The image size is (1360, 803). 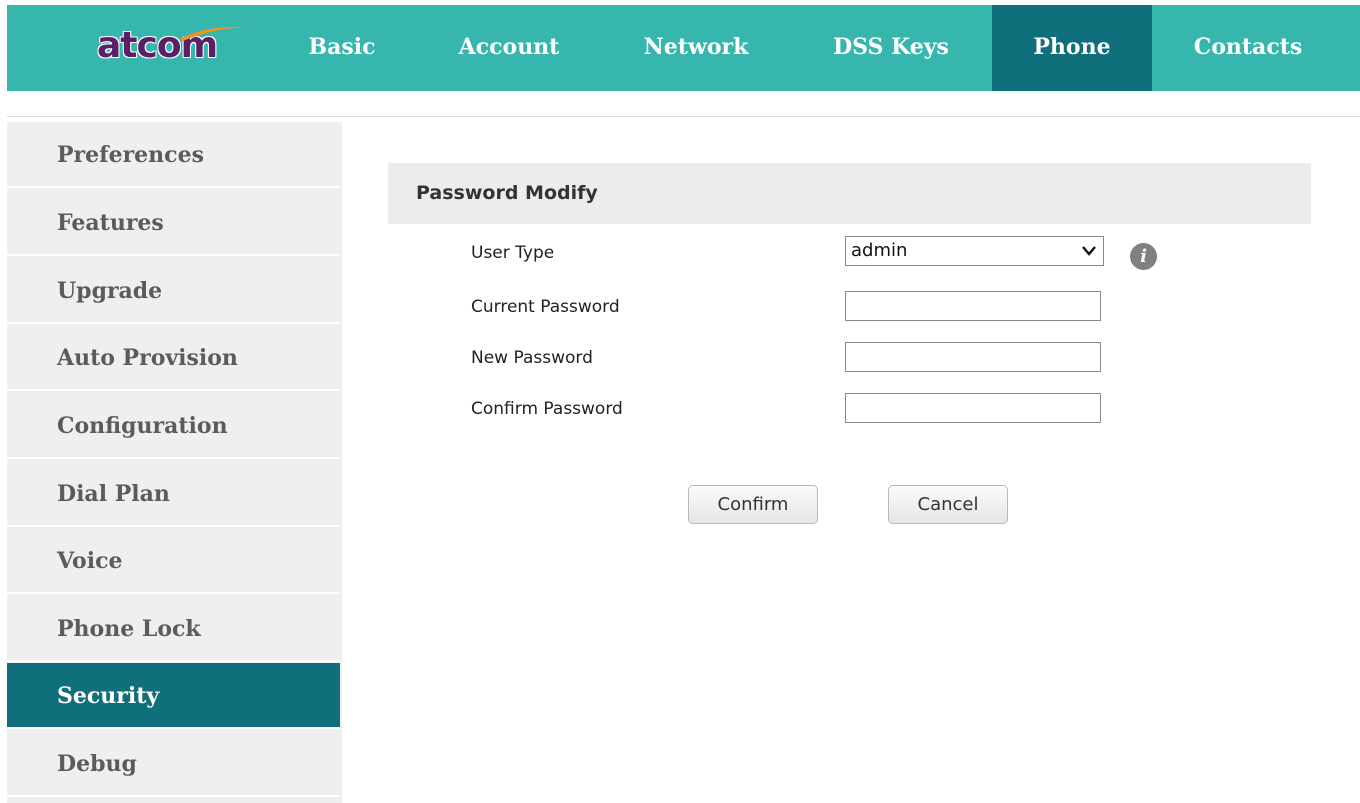 I want to click on tab-contacts: Contacts, so click(x=1248, y=48).